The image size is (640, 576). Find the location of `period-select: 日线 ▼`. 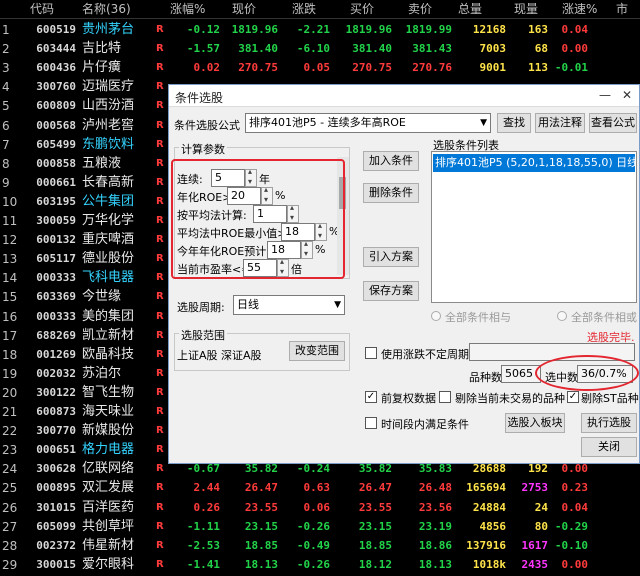

period-select: 日线 ▼ is located at coordinates (289, 305).